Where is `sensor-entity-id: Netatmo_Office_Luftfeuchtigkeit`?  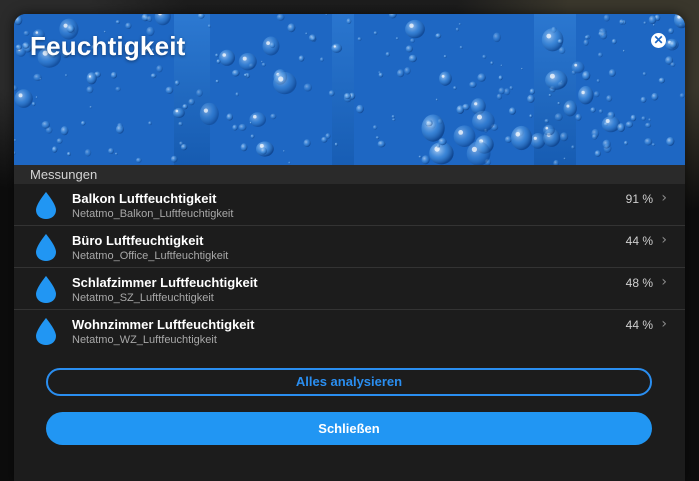 sensor-entity-id: Netatmo_Office_Luftfeuchtigkeit is located at coordinates (150, 256).